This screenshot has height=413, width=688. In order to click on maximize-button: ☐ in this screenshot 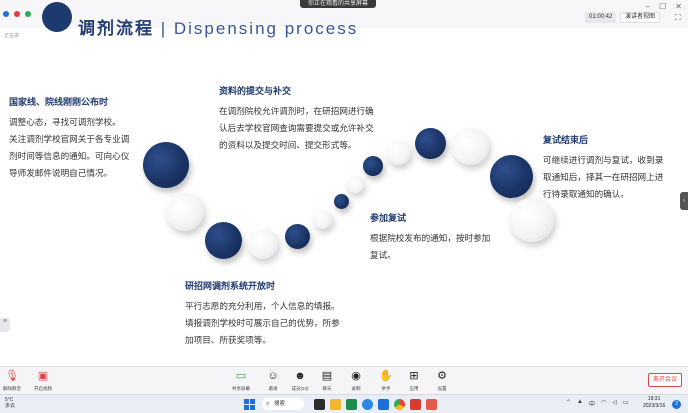, I will do `click(662, 6)`.